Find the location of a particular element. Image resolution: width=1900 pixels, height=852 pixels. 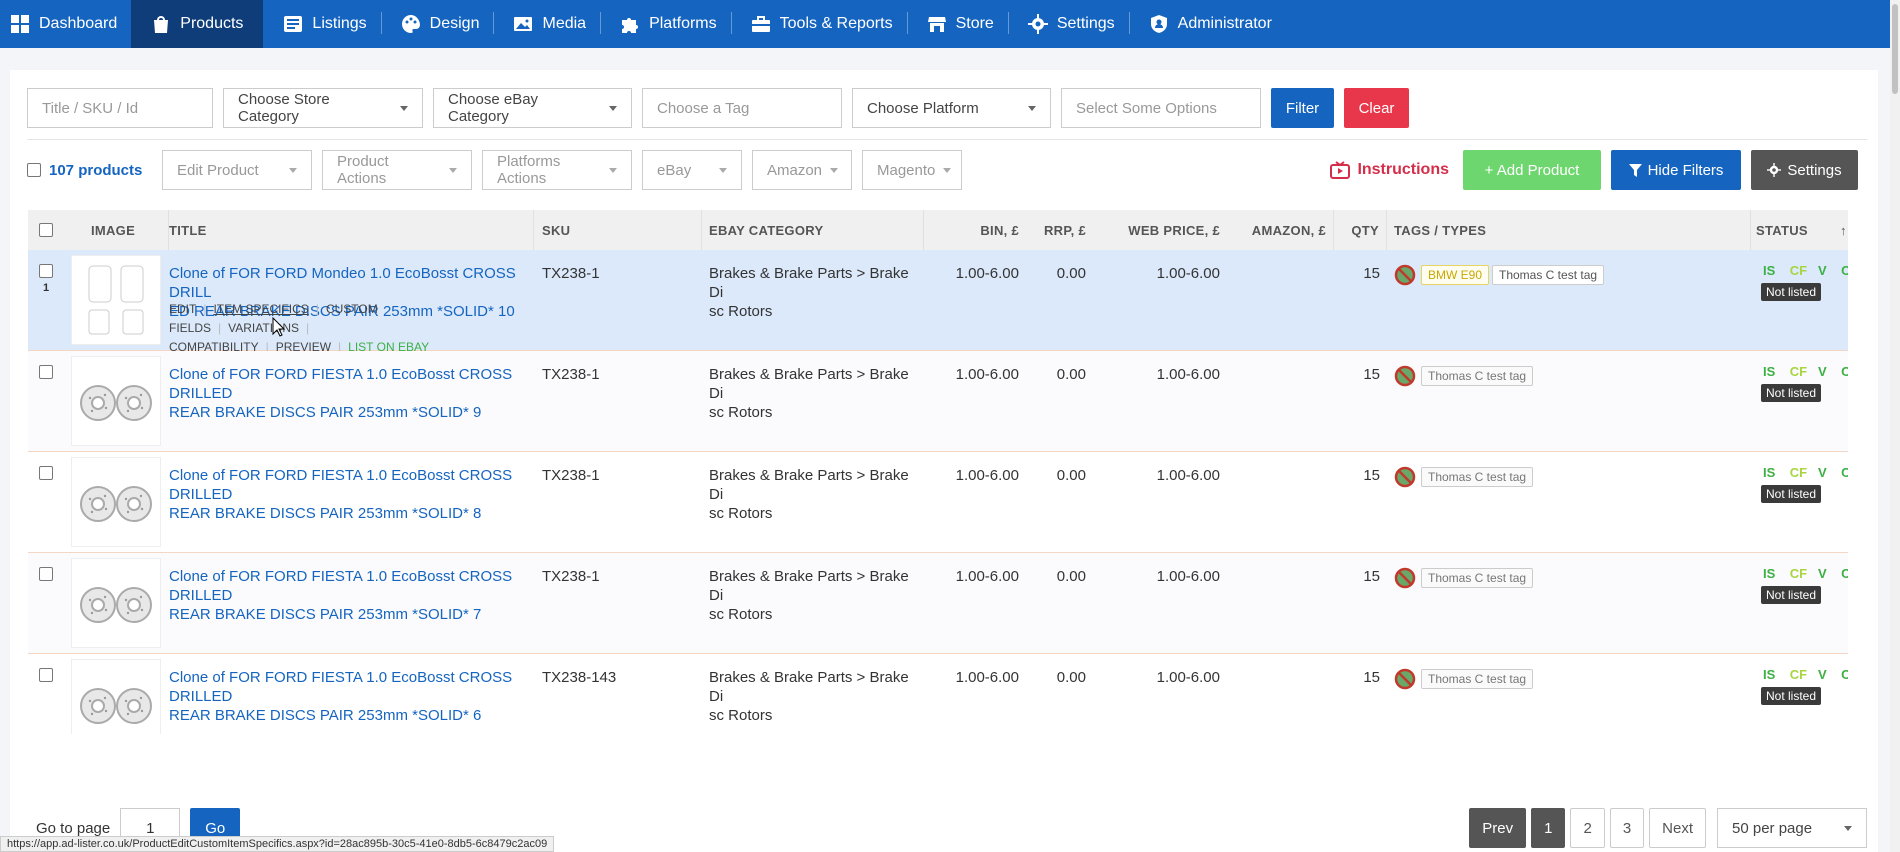

options-input: Select Some Options is located at coordinates (1161, 108).